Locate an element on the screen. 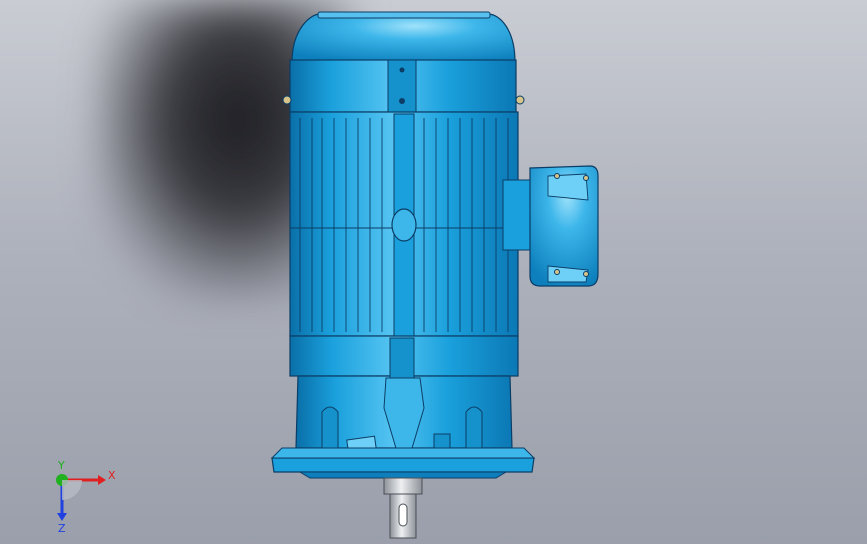 Image resolution: width=867 pixels, height=545 pixels. output-shaft is located at coordinates (403, 508).